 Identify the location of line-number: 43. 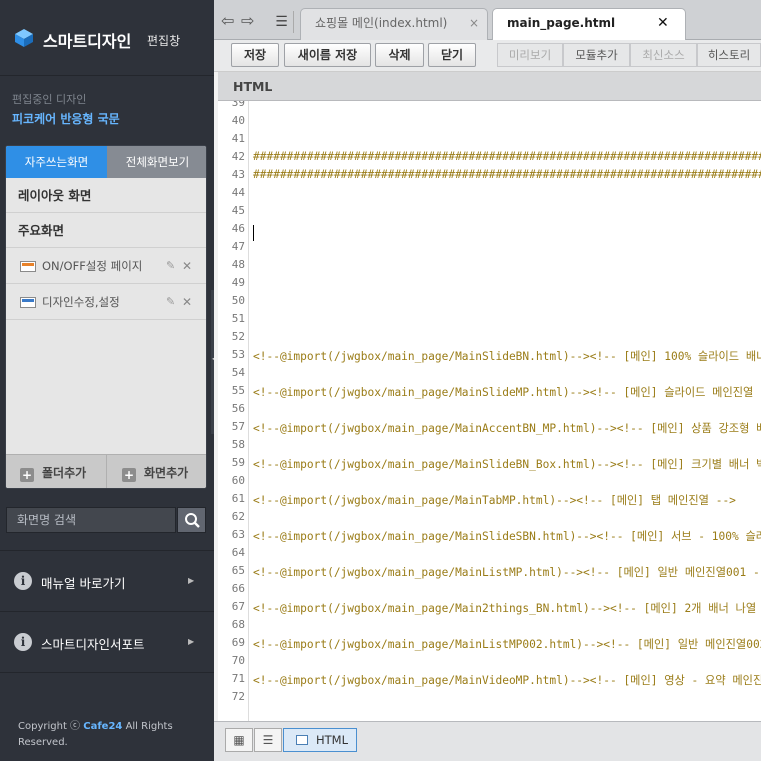
(238, 174).